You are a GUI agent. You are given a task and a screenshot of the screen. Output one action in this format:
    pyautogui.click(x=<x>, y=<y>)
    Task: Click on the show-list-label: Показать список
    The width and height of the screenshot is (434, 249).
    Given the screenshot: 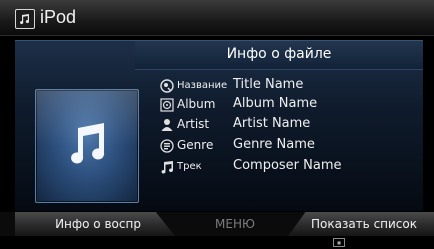 What is the action you would take?
    pyautogui.click(x=363, y=224)
    